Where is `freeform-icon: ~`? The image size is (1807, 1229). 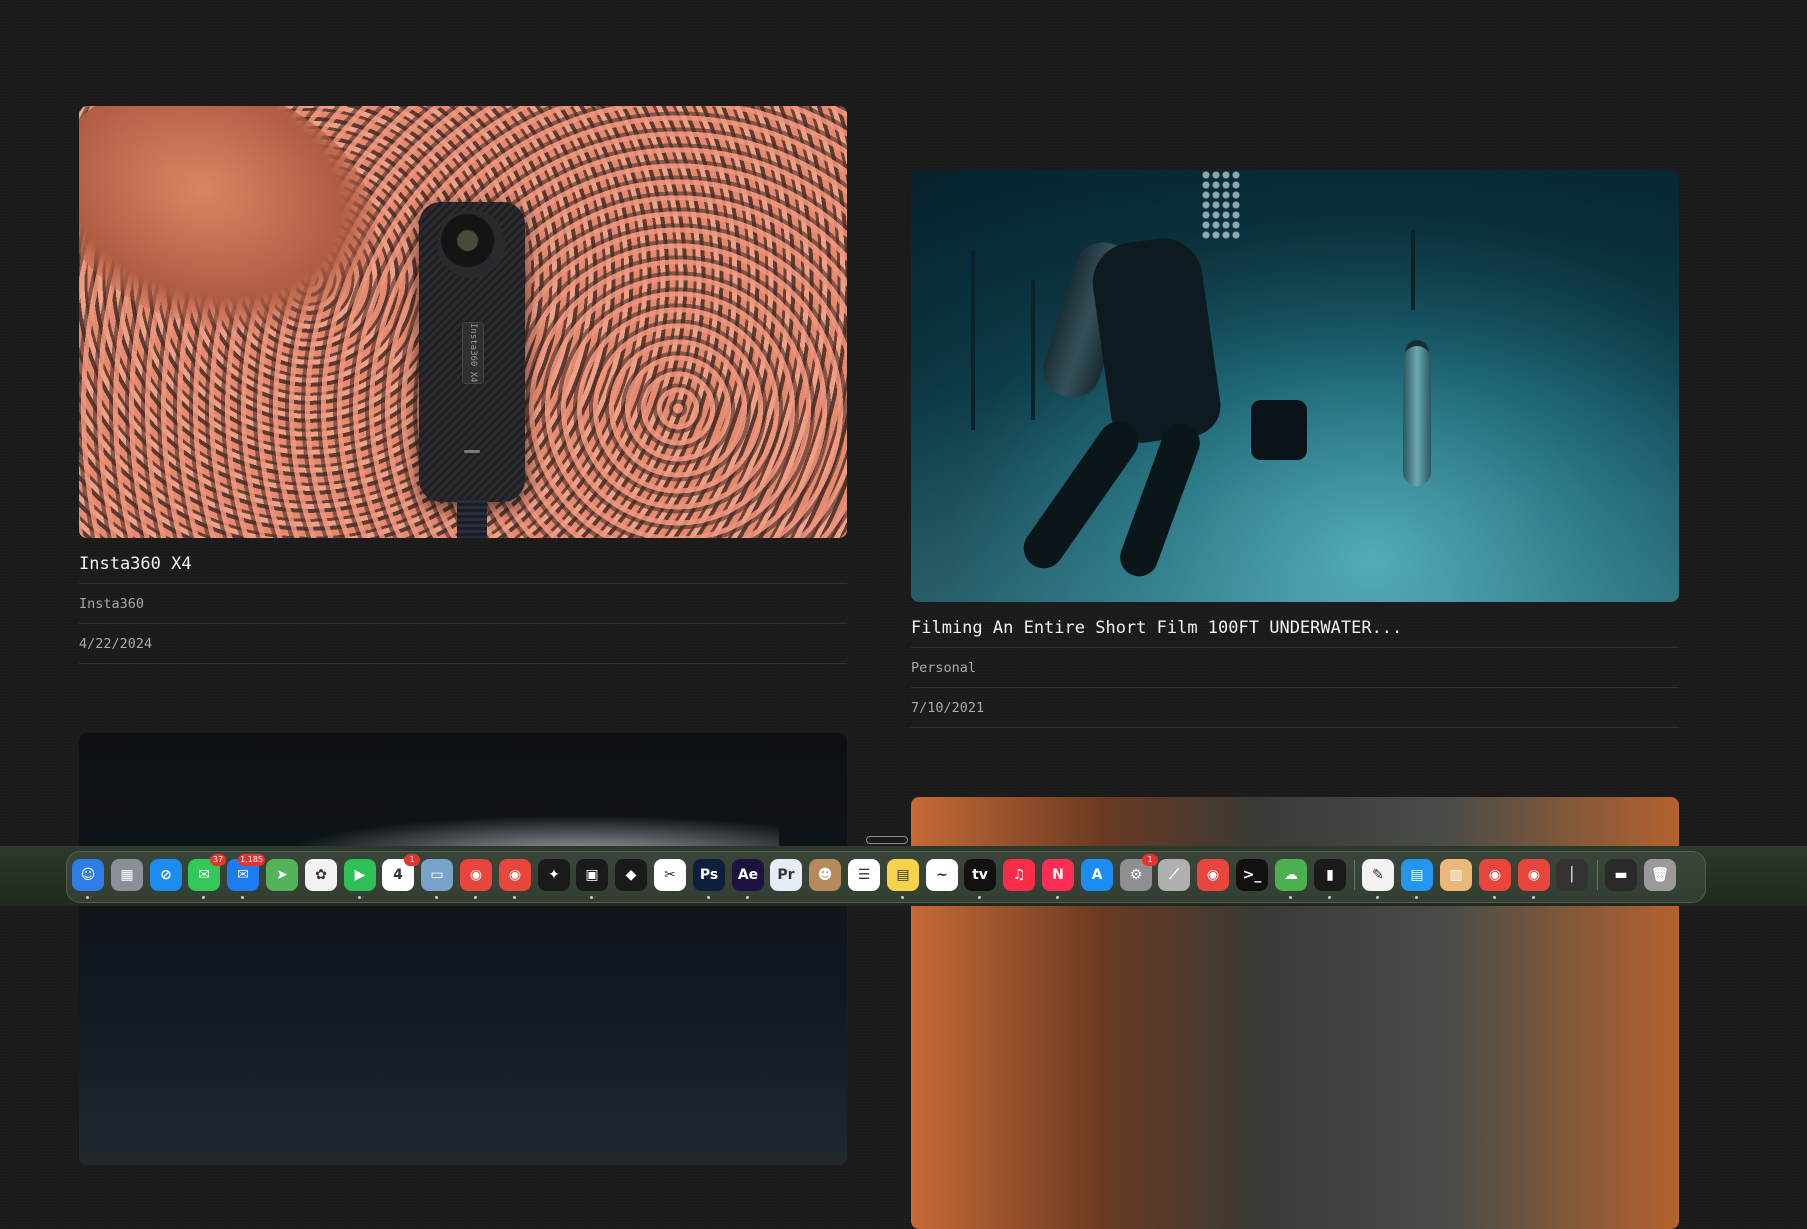 freeform-icon: ~ is located at coordinates (942, 875).